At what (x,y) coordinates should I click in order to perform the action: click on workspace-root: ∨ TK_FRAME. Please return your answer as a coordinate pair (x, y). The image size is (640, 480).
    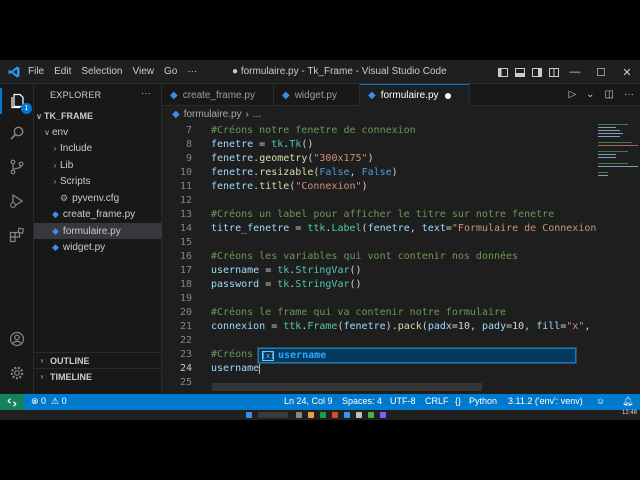
    Looking at the image, I should click on (98, 116).